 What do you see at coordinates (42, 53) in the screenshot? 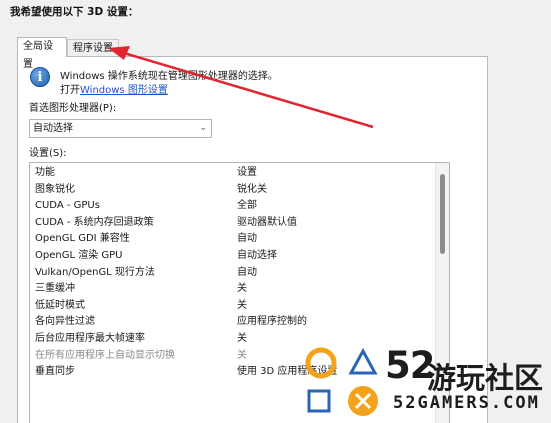
I see `tab-global-settings: 全局设置` at bounding box center [42, 53].